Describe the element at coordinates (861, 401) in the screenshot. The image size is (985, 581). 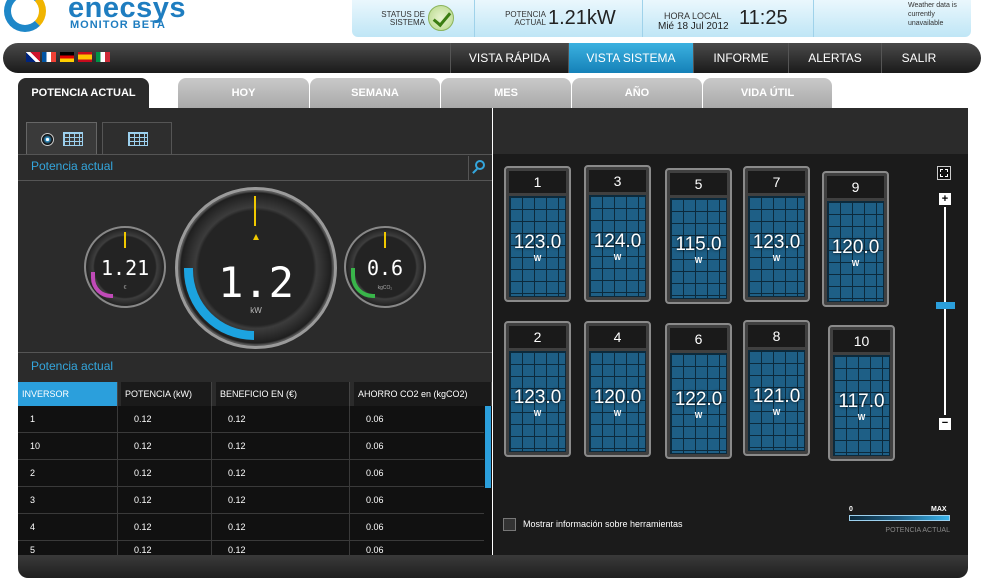
I see `panel-value: 117.0` at that location.